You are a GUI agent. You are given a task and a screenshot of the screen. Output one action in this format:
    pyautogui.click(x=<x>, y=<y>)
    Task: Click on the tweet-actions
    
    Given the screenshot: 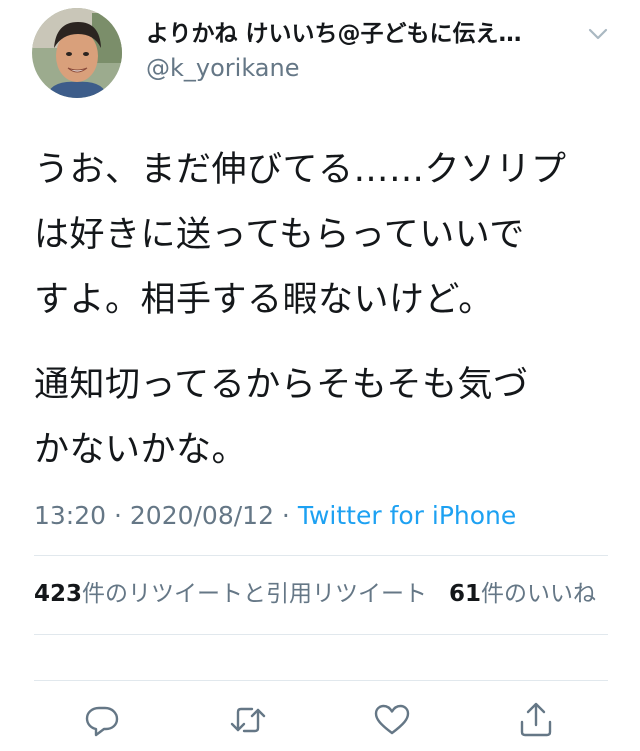 What is the action you would take?
    pyautogui.click(x=320, y=722)
    